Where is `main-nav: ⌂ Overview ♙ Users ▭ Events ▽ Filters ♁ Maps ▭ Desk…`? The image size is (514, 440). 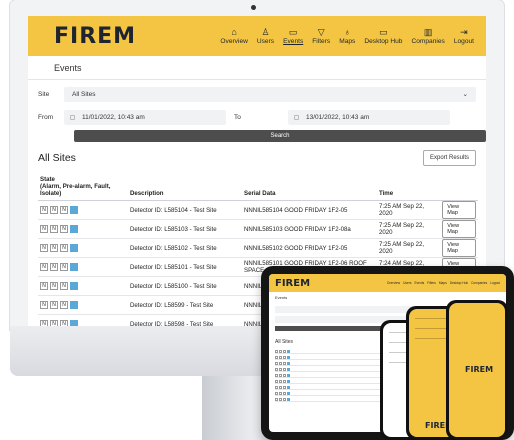
main-nav: ⌂ Overview ♙ Users ▭ Events ▽ Filters ♁ Maps ▭ Desk… is located at coordinates (347, 36).